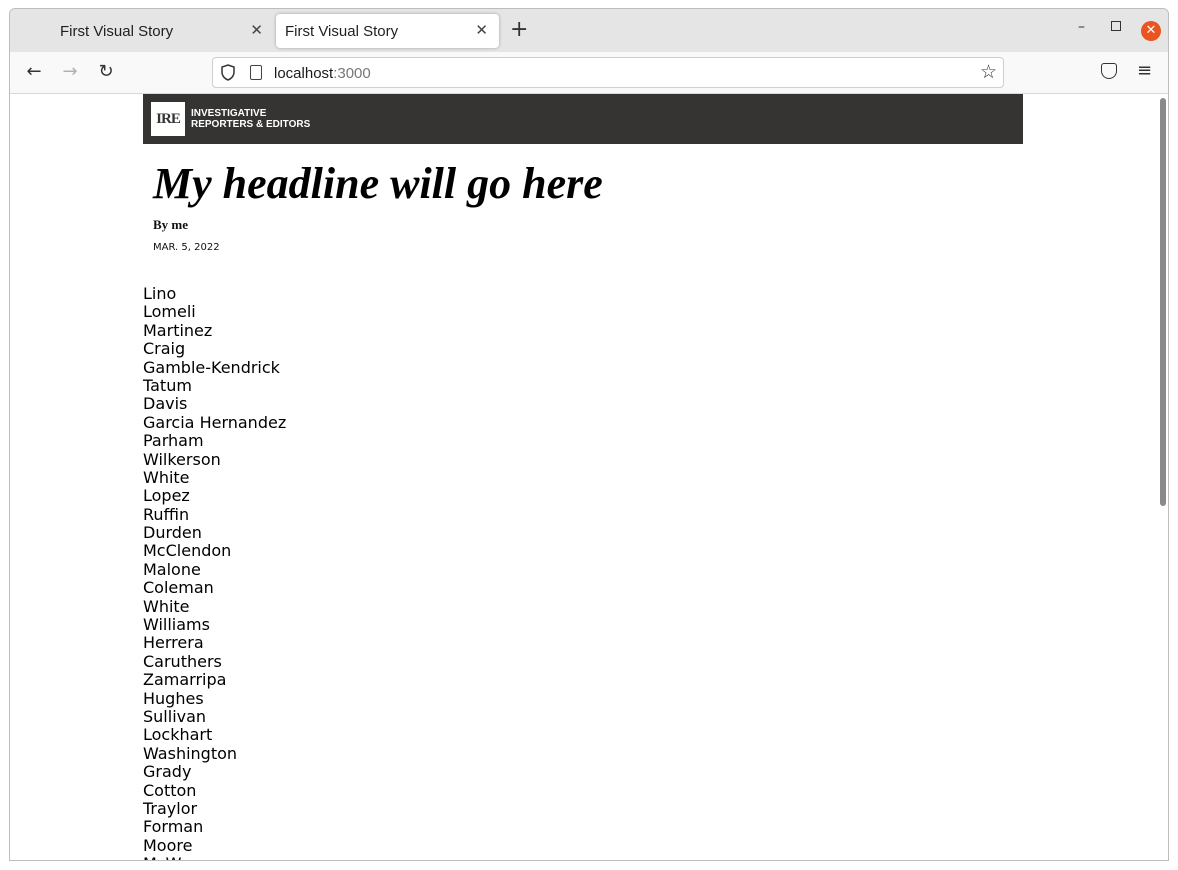 This screenshot has height=870, width=1178. I want to click on ire-logo-text: INVESTIGATIVE REPORTERS & EDITORS, so click(250, 119).